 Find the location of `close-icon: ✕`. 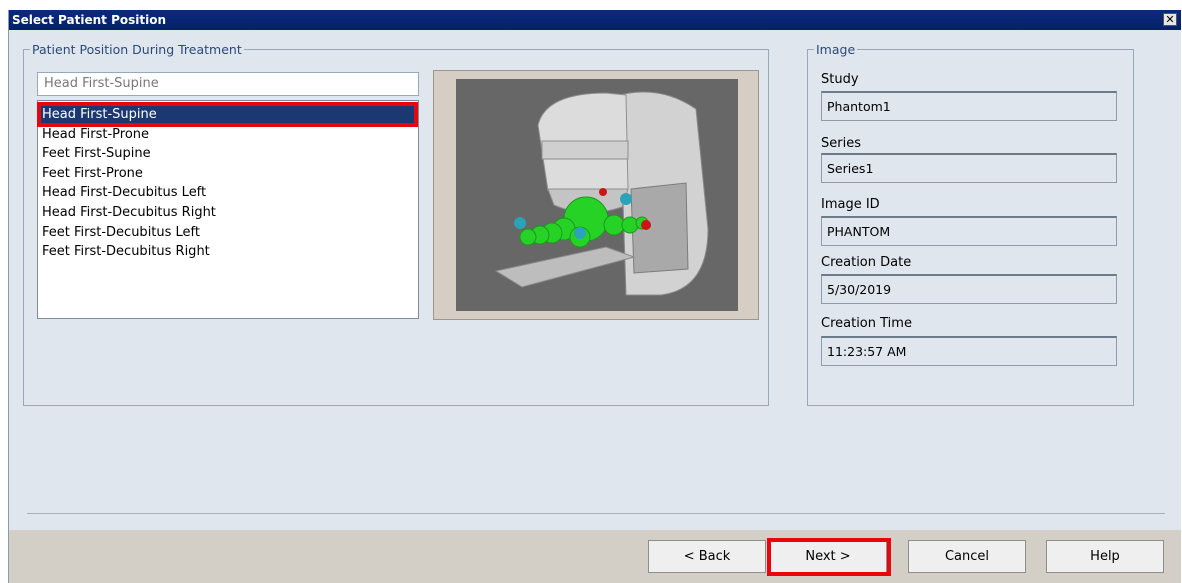

close-icon: ✕ is located at coordinates (1170, 19).